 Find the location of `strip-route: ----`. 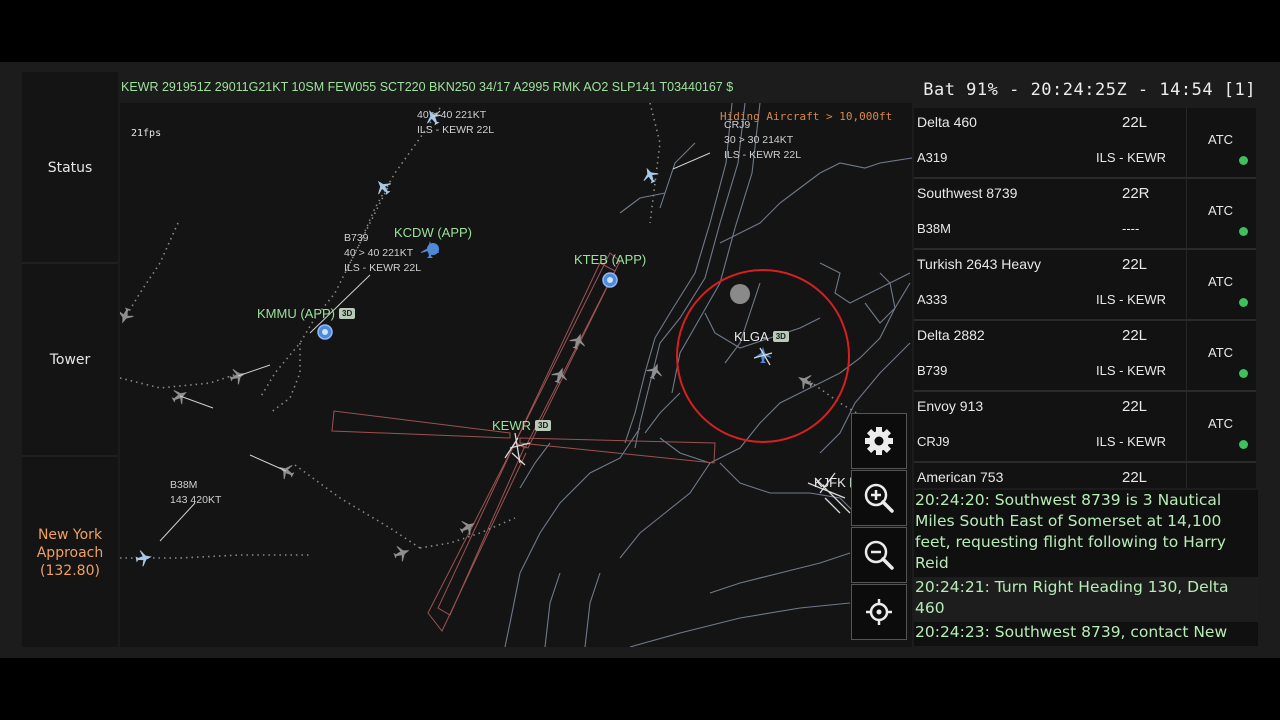

strip-route: ---- is located at coordinates (1131, 228).